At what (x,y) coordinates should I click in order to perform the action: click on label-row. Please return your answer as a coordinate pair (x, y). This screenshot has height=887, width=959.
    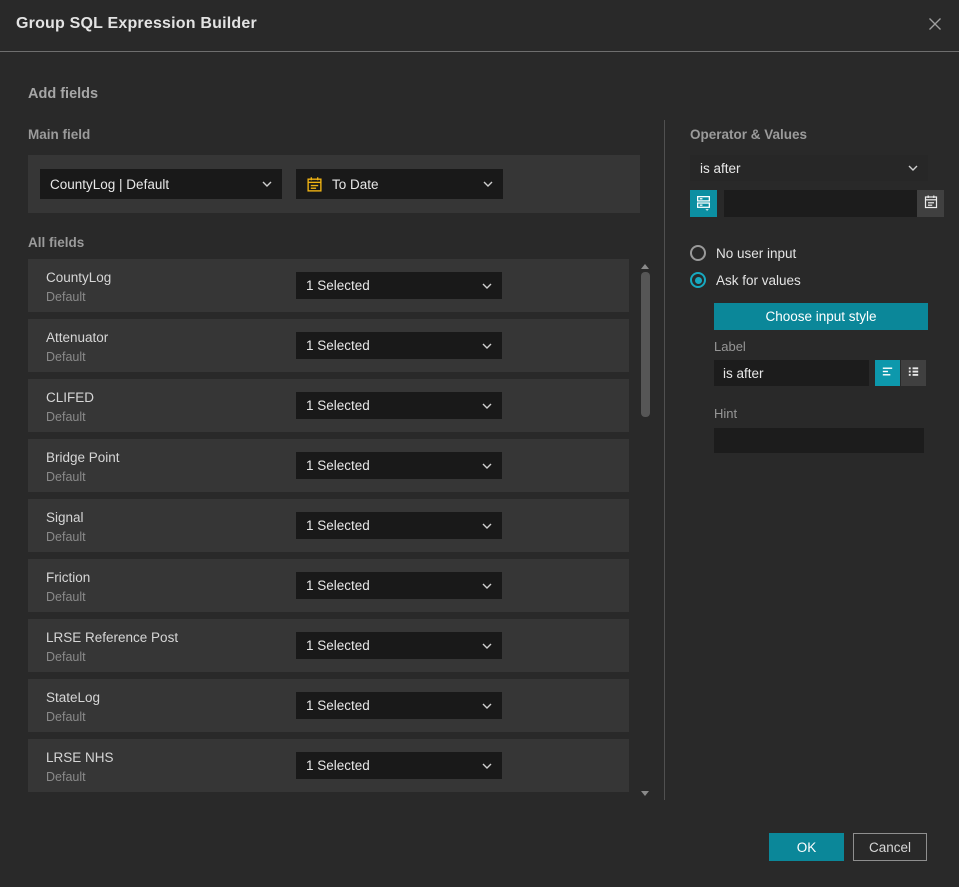
    Looking at the image, I should click on (821, 373).